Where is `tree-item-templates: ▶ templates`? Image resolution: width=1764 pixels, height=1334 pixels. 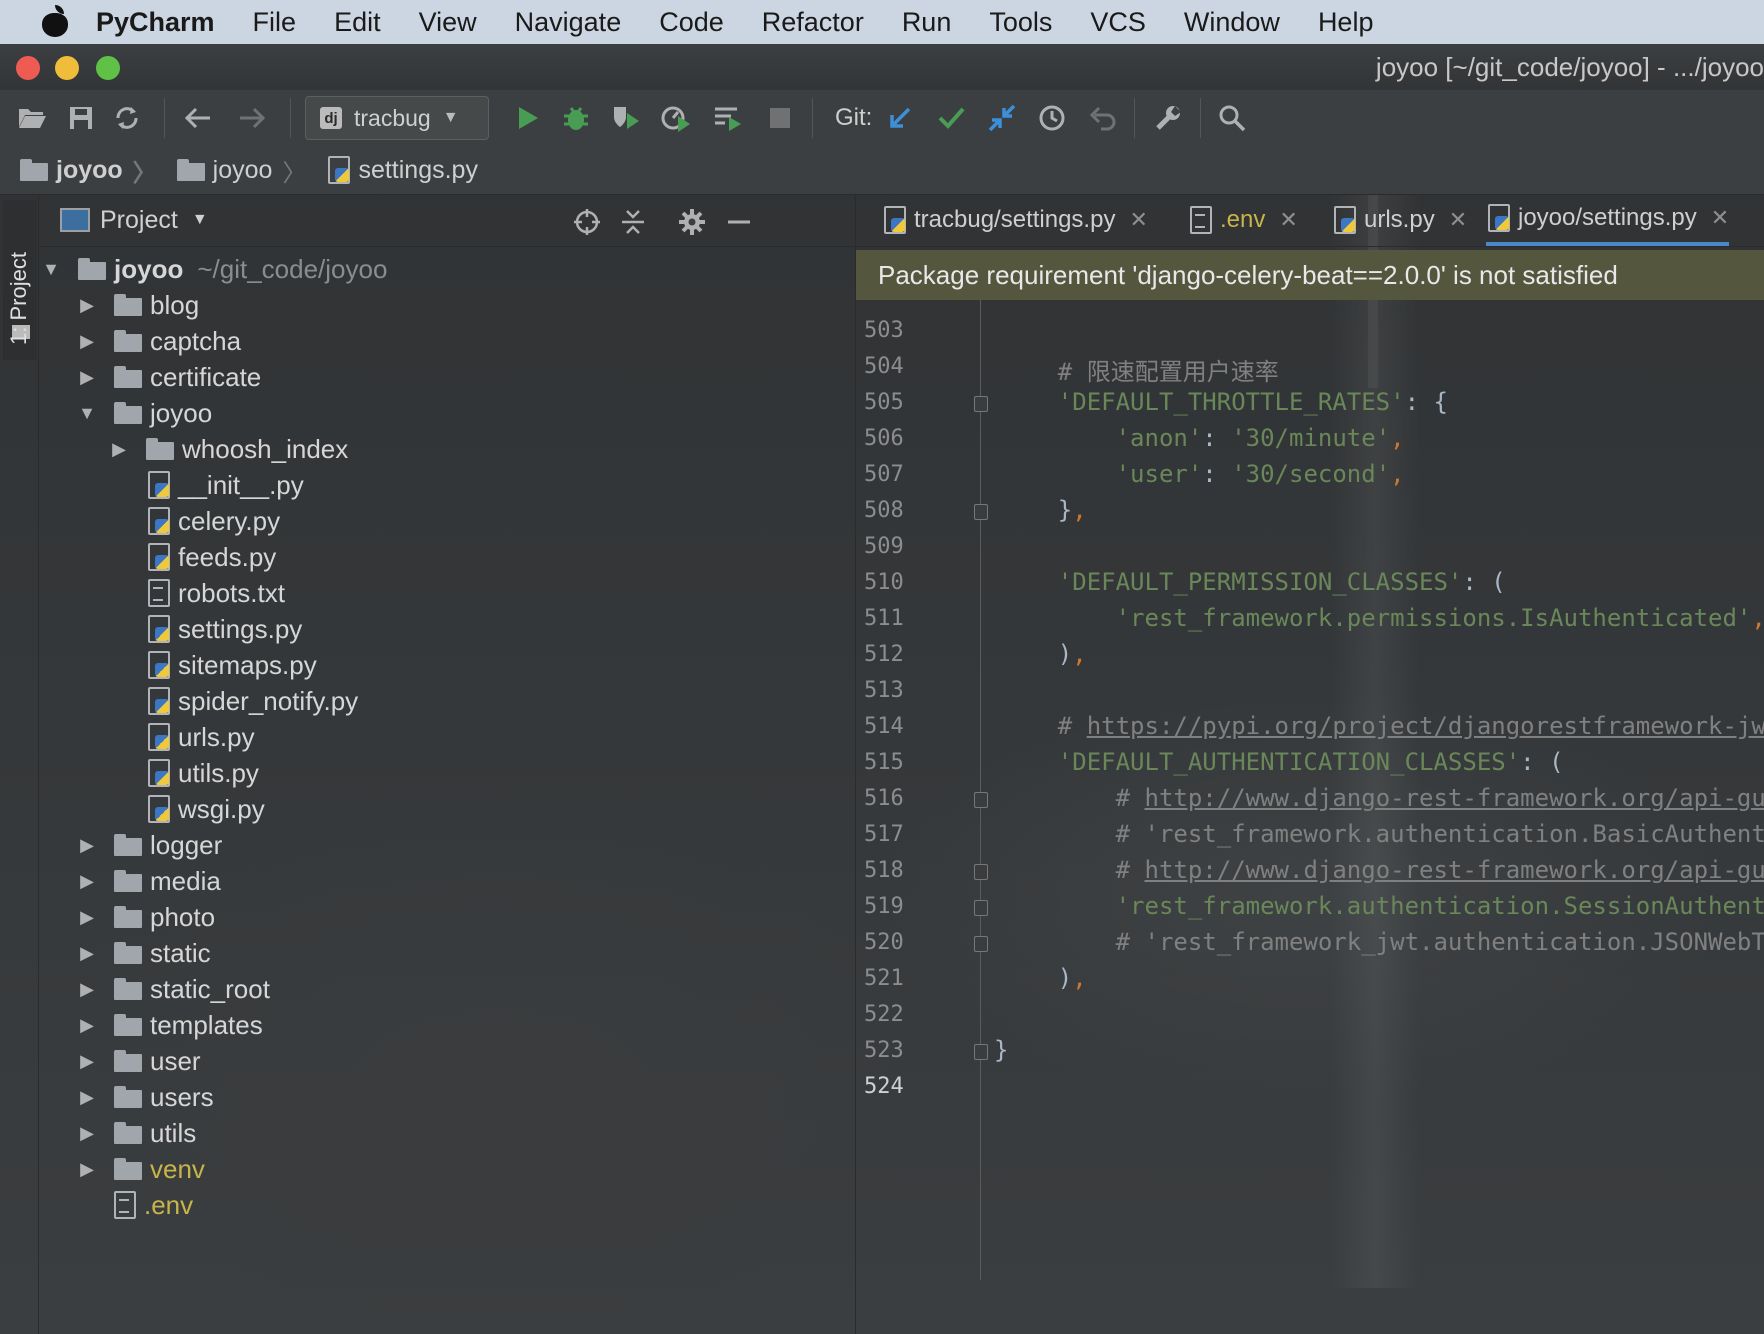
tree-item-templates: ▶ templates is located at coordinates (169, 1025).